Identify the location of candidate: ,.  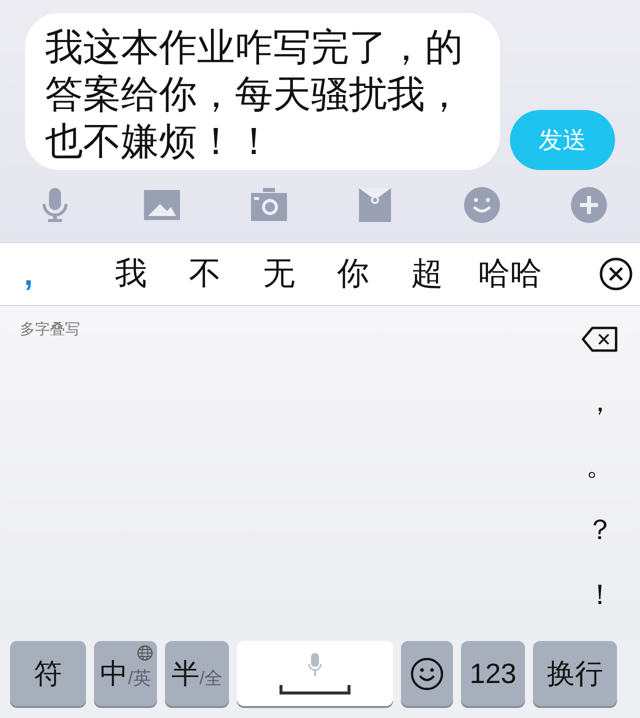
(34, 274).